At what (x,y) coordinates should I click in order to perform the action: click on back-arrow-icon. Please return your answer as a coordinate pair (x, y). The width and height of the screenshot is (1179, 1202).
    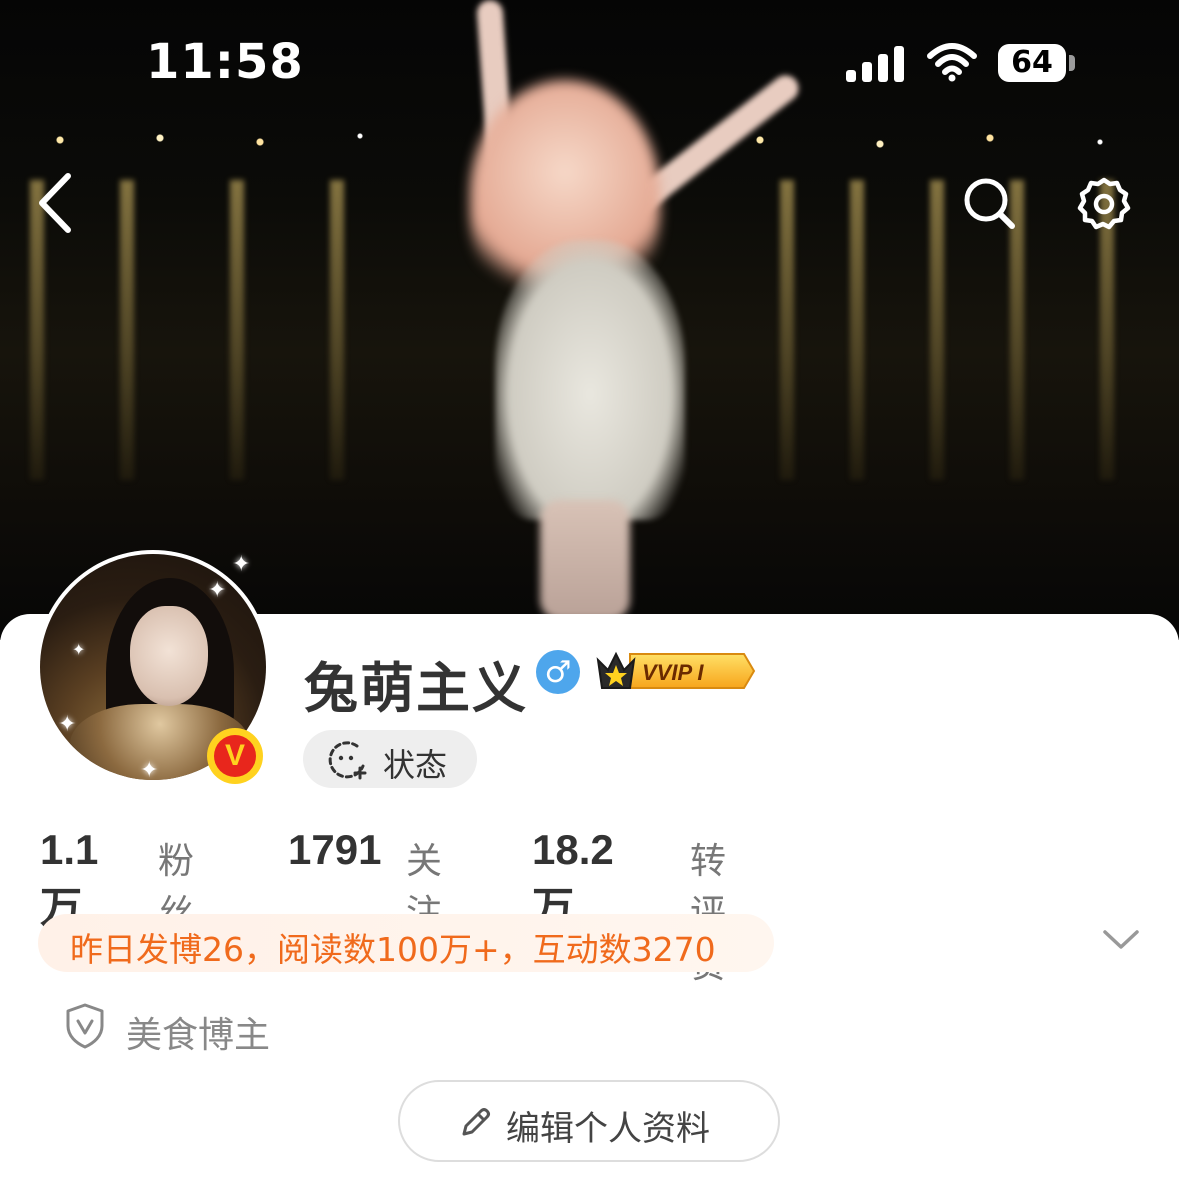
    Looking at the image, I should click on (54, 203).